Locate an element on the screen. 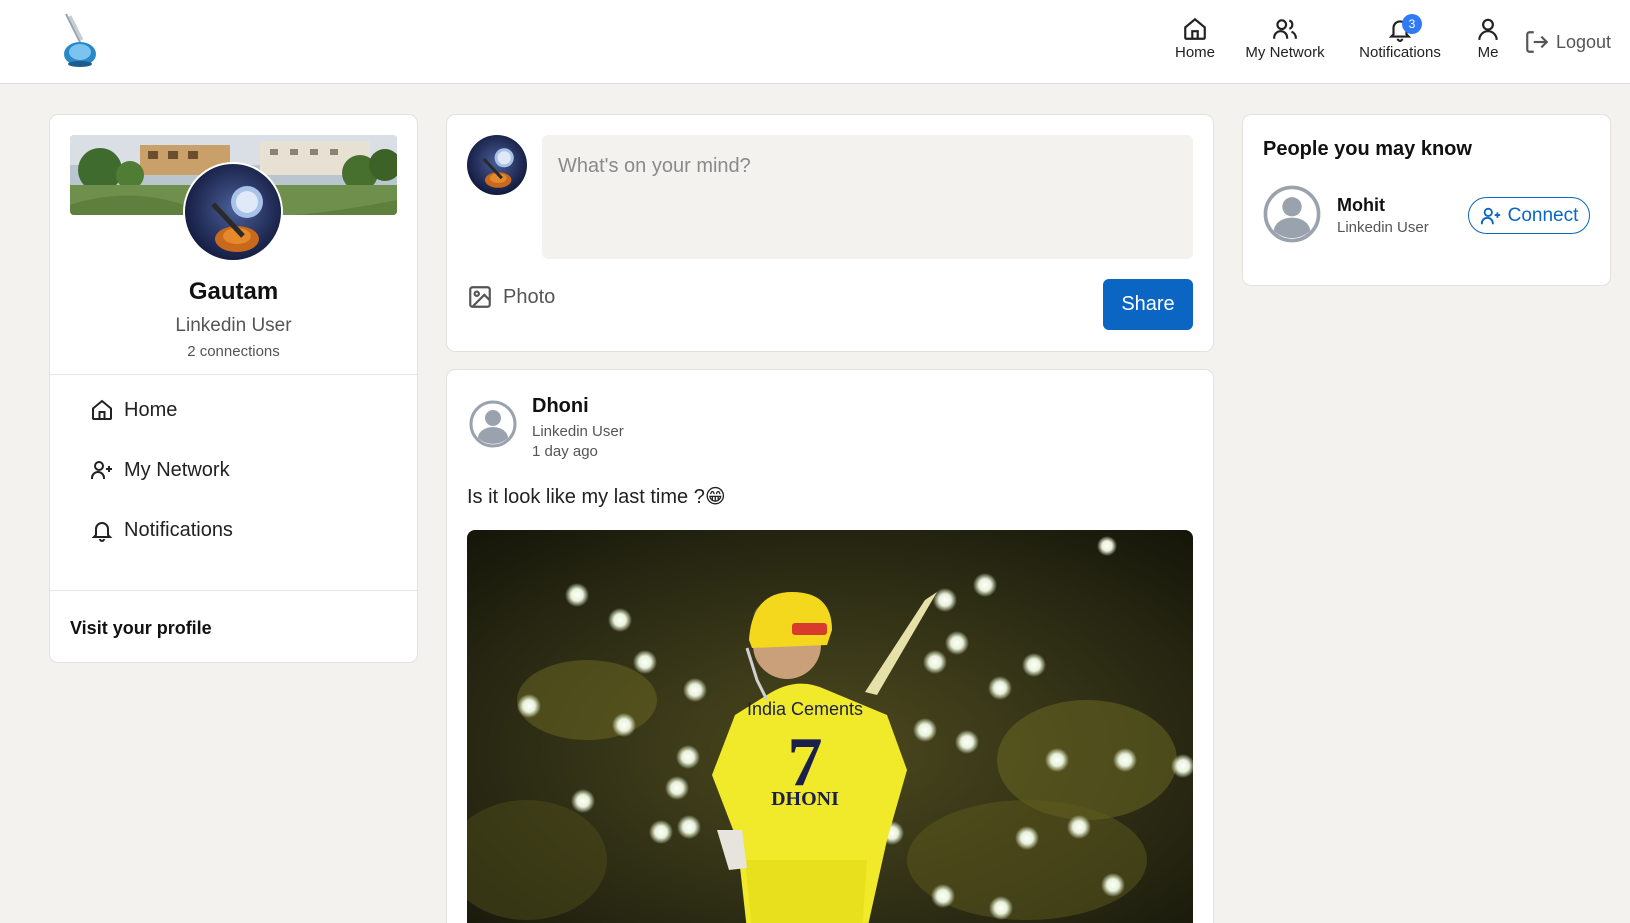 Image resolution: width=1630 pixels, height=923 pixels. post-author-avatar is located at coordinates (493, 424).